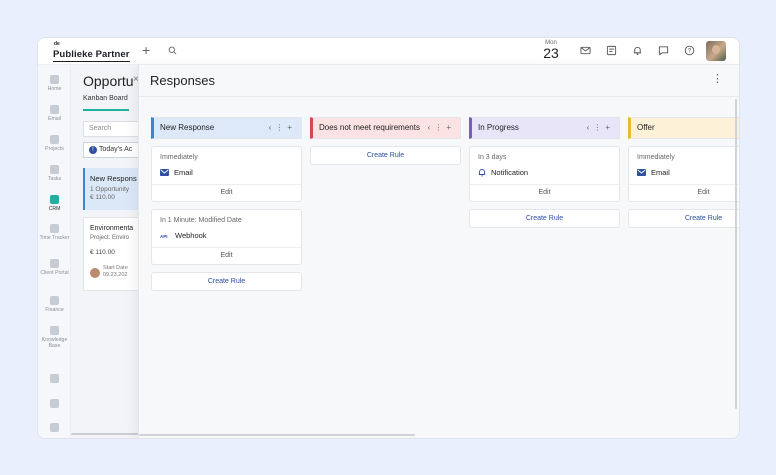  I want to click on knowledge-icon, so click(54, 330).